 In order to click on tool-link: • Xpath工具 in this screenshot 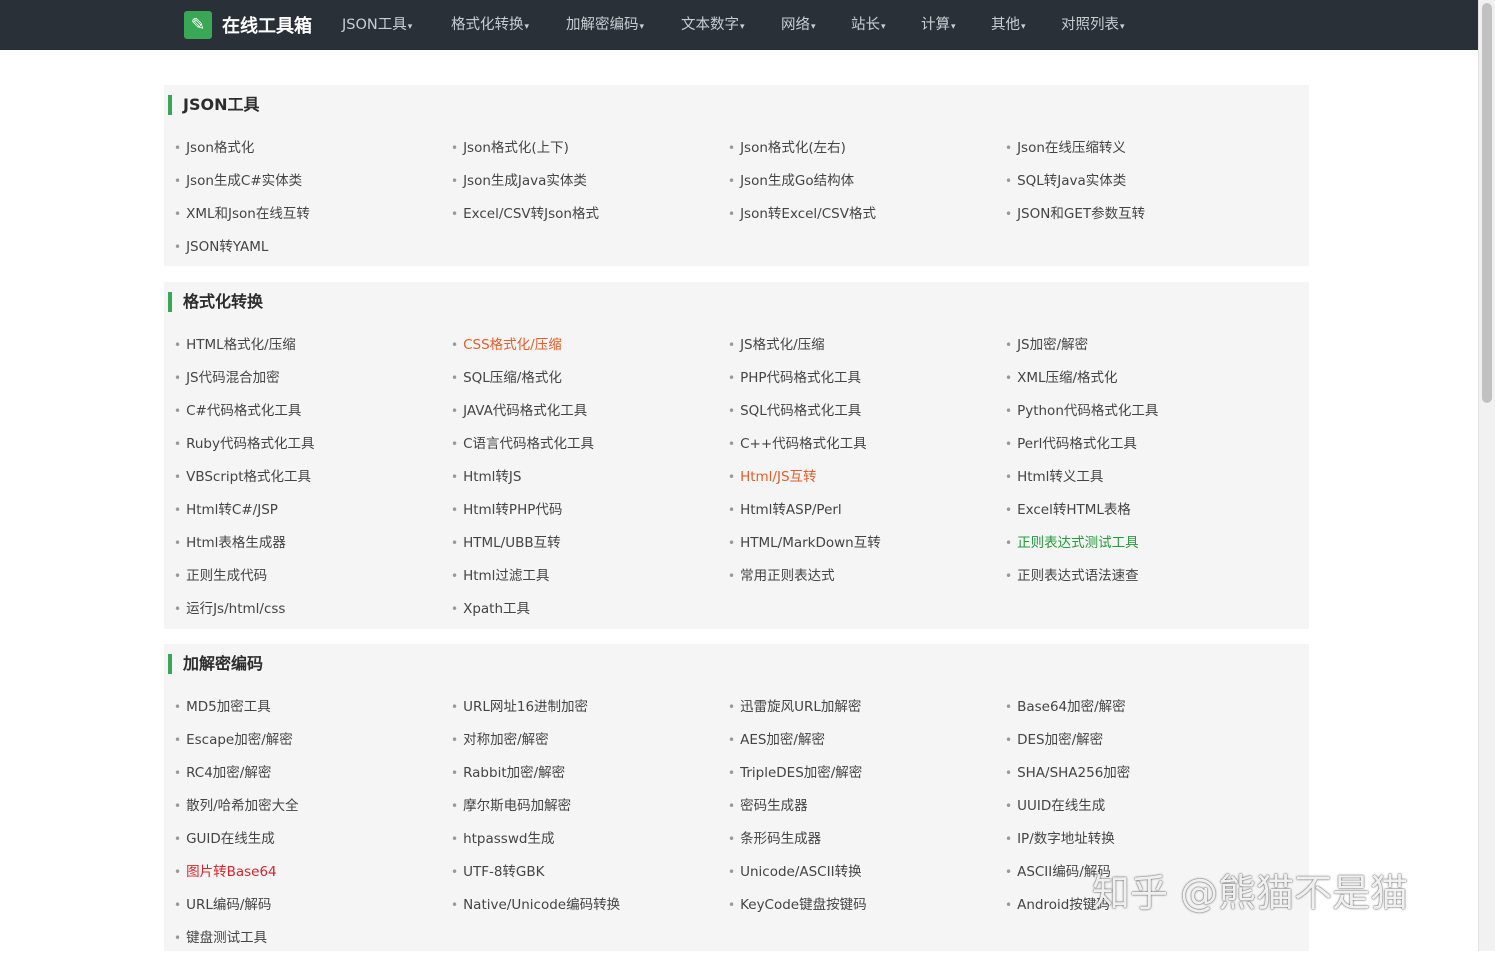, I will do `click(579, 615)`.